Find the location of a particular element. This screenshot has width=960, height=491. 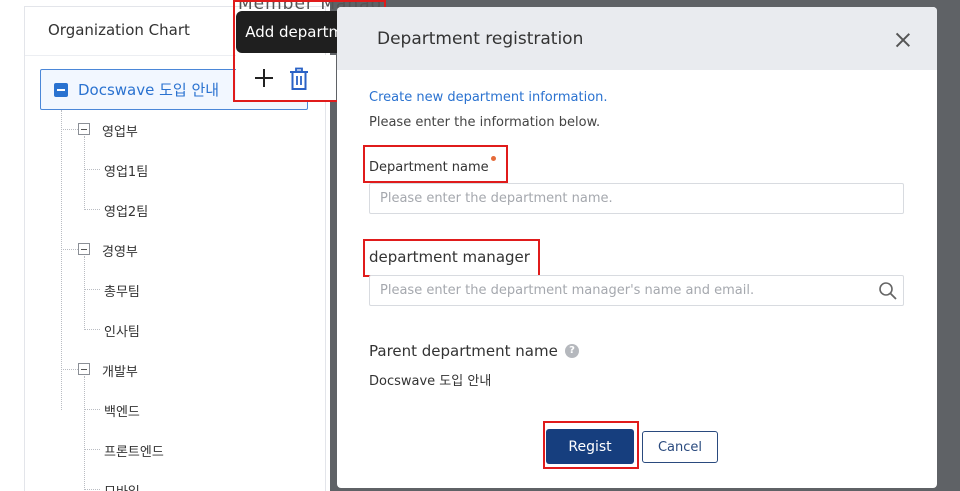

parent-department-value: Docswave 도입 안내 is located at coordinates (430, 381).